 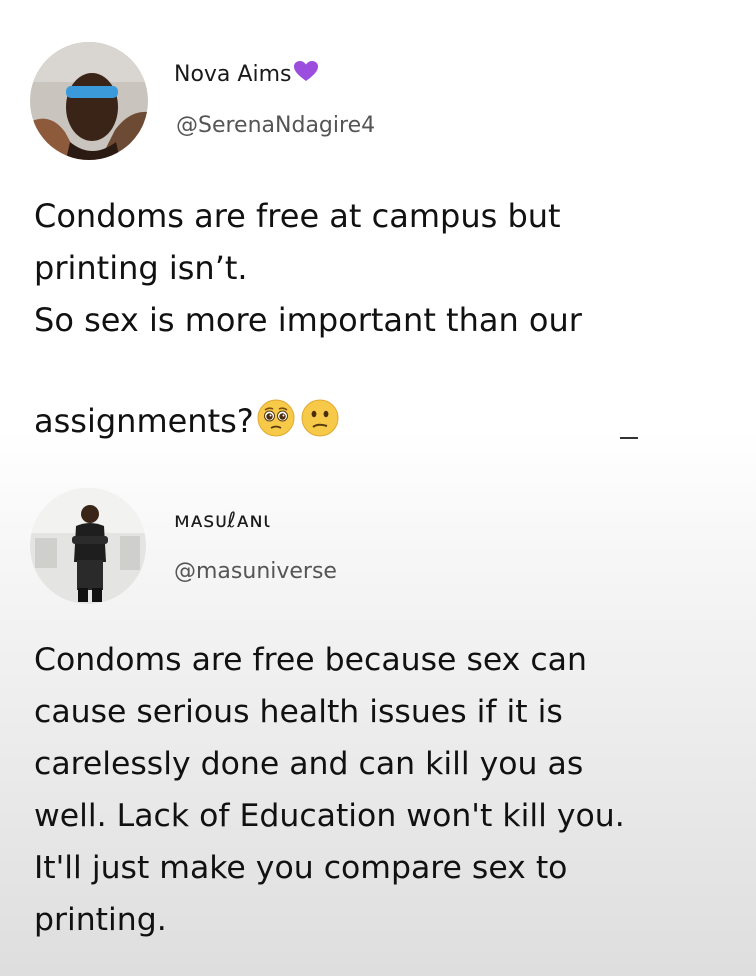 I want to click on author-name-text: ᴍᴀsᴜℓᴀɴι, so click(x=222, y=520).